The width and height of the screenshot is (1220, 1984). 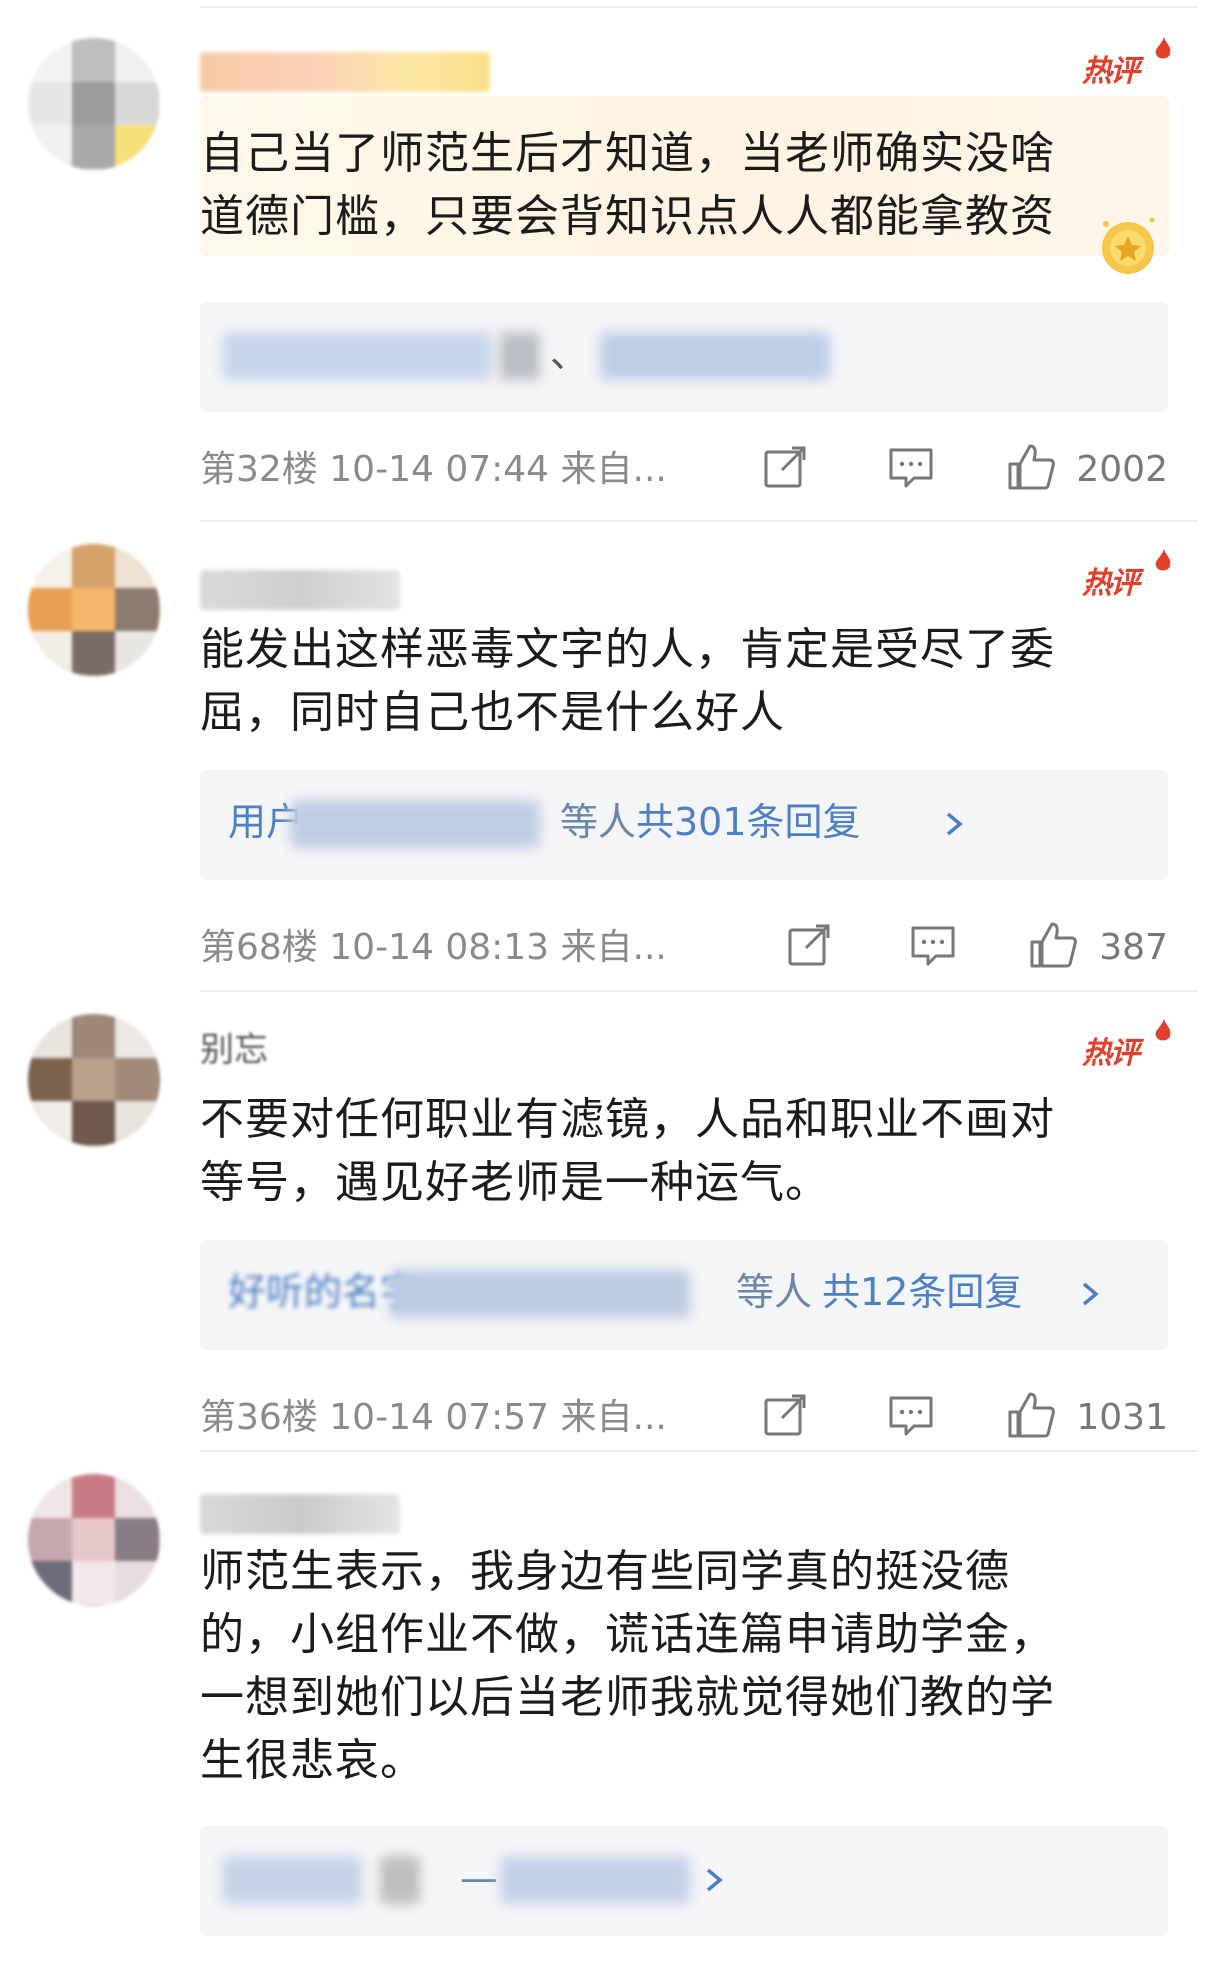 What do you see at coordinates (234, 1050) in the screenshot?
I see `username-text: 别忘` at bounding box center [234, 1050].